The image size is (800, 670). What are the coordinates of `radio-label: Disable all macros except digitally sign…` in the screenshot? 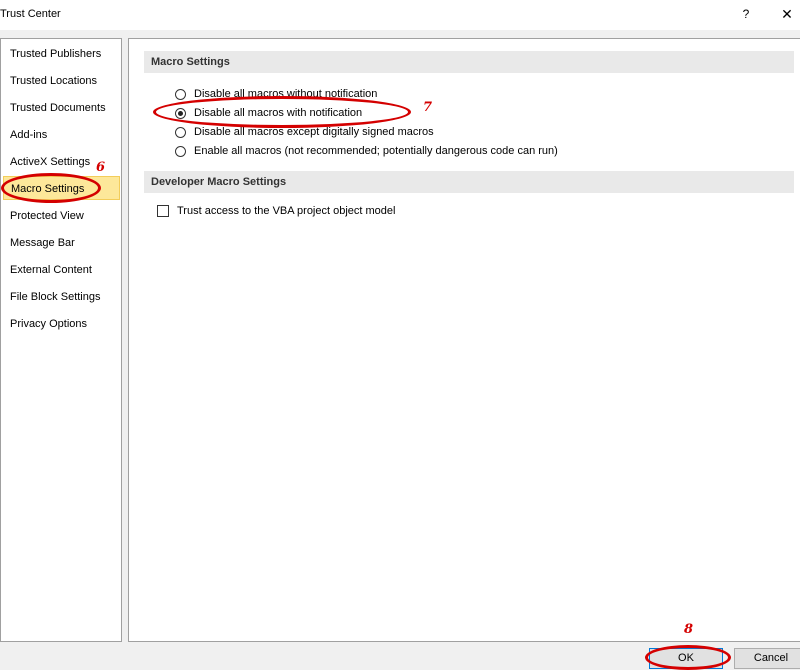 It's located at (314, 132).